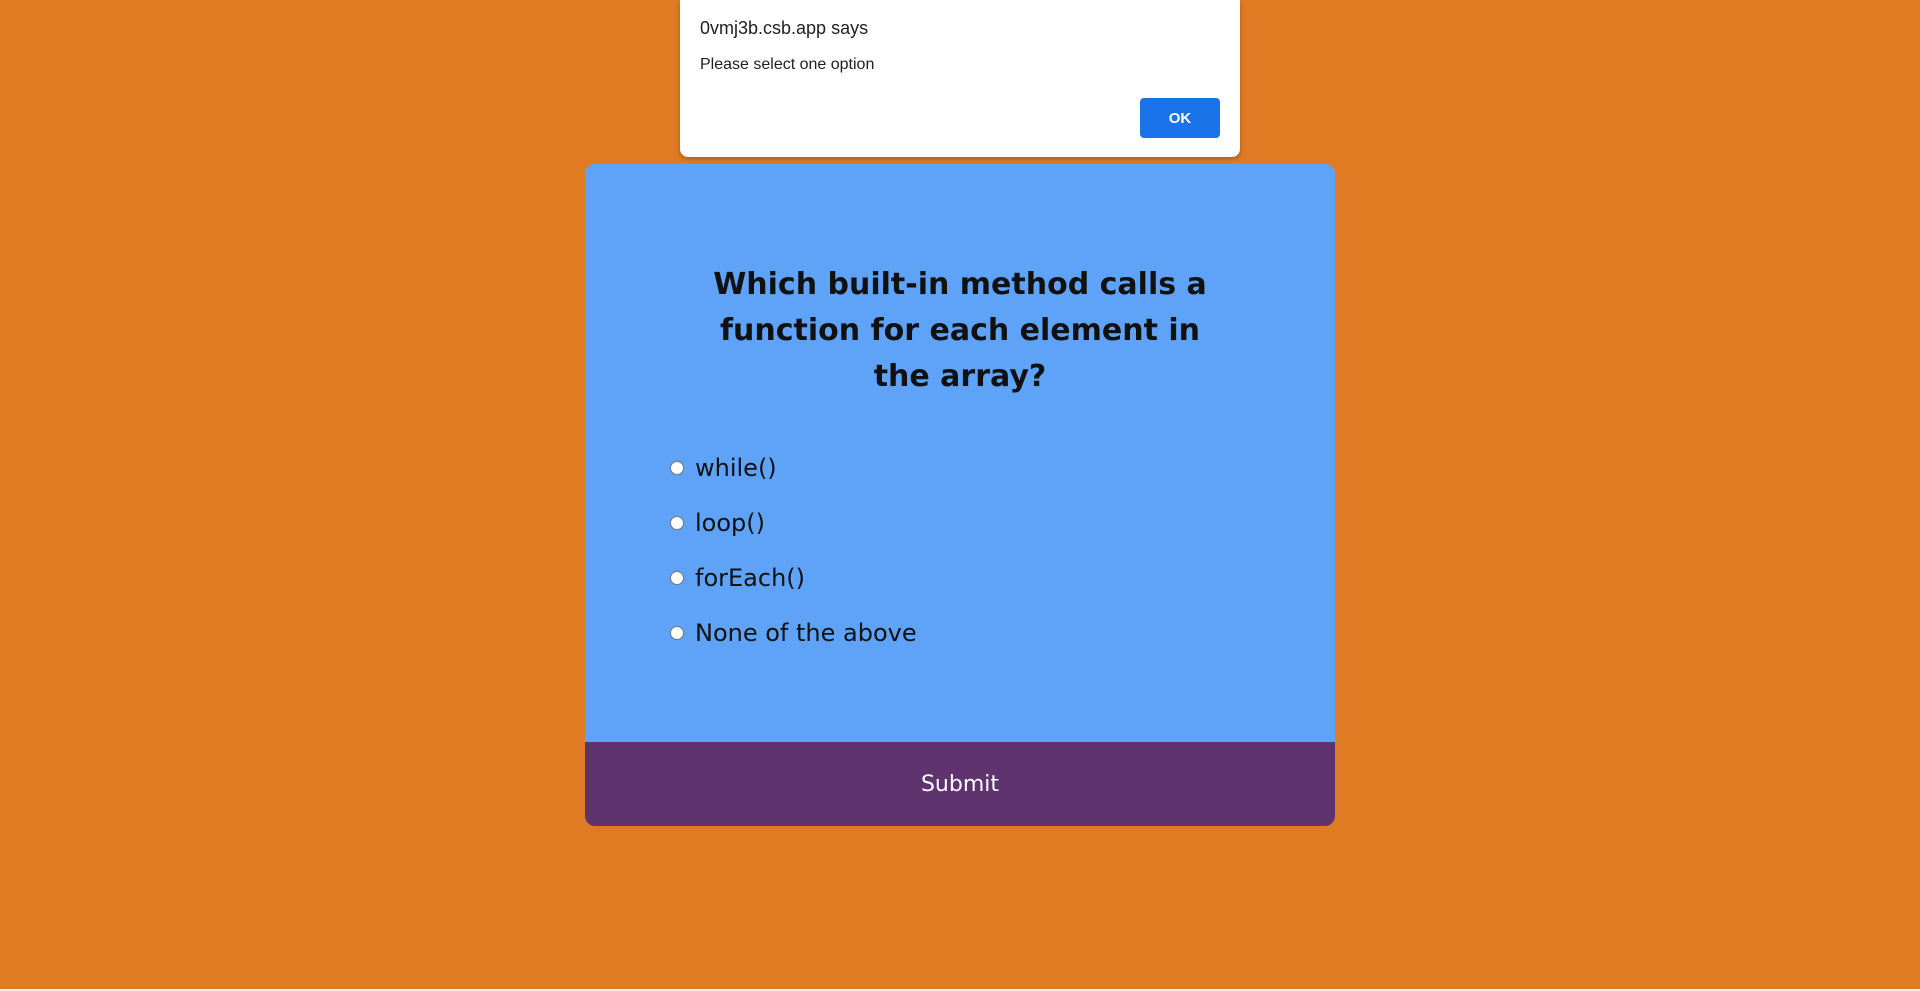 Image resolution: width=1920 pixels, height=991 pixels. Describe the element at coordinates (1180, 118) in the screenshot. I see `alert-ok-button: OK` at that location.